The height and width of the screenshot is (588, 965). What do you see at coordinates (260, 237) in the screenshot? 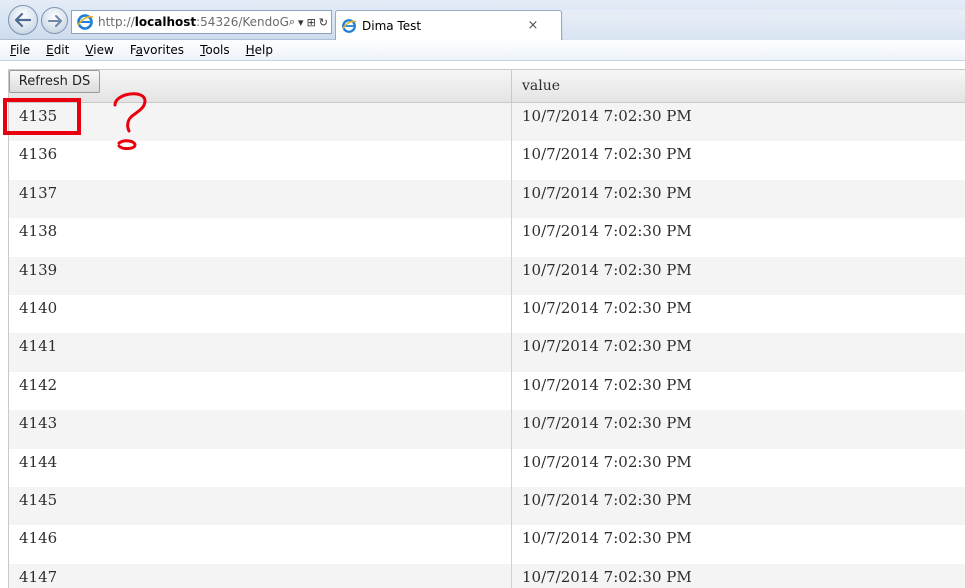
I see `cell-id: 4138` at bounding box center [260, 237].